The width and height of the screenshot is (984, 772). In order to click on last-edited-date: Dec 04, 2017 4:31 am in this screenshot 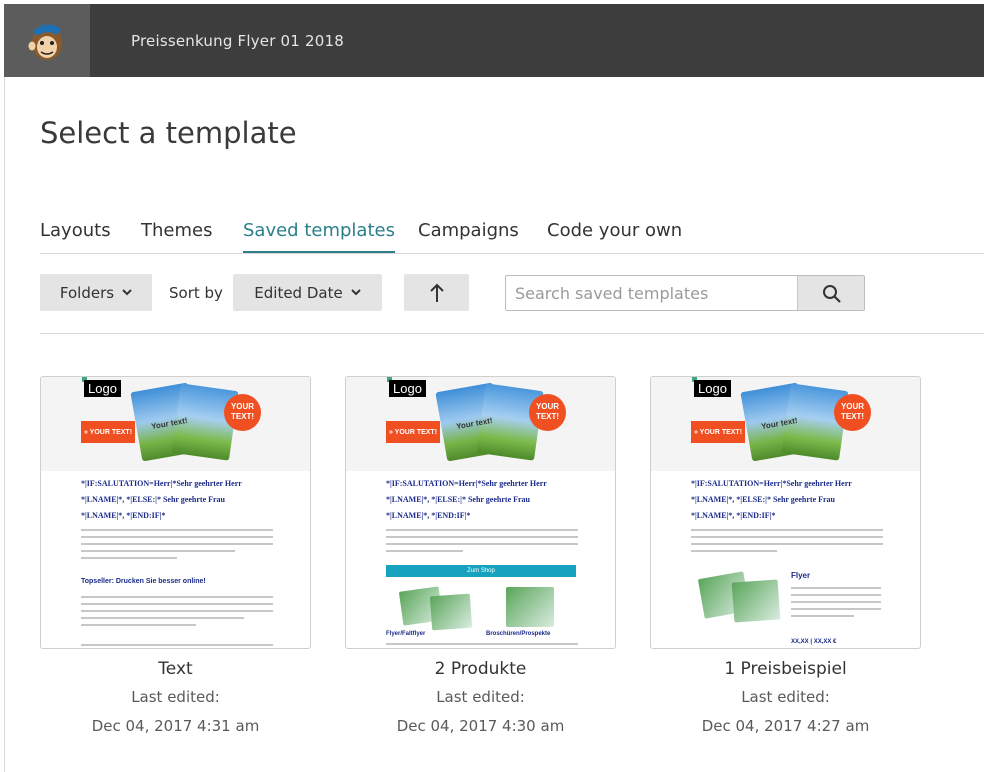, I will do `click(175, 726)`.